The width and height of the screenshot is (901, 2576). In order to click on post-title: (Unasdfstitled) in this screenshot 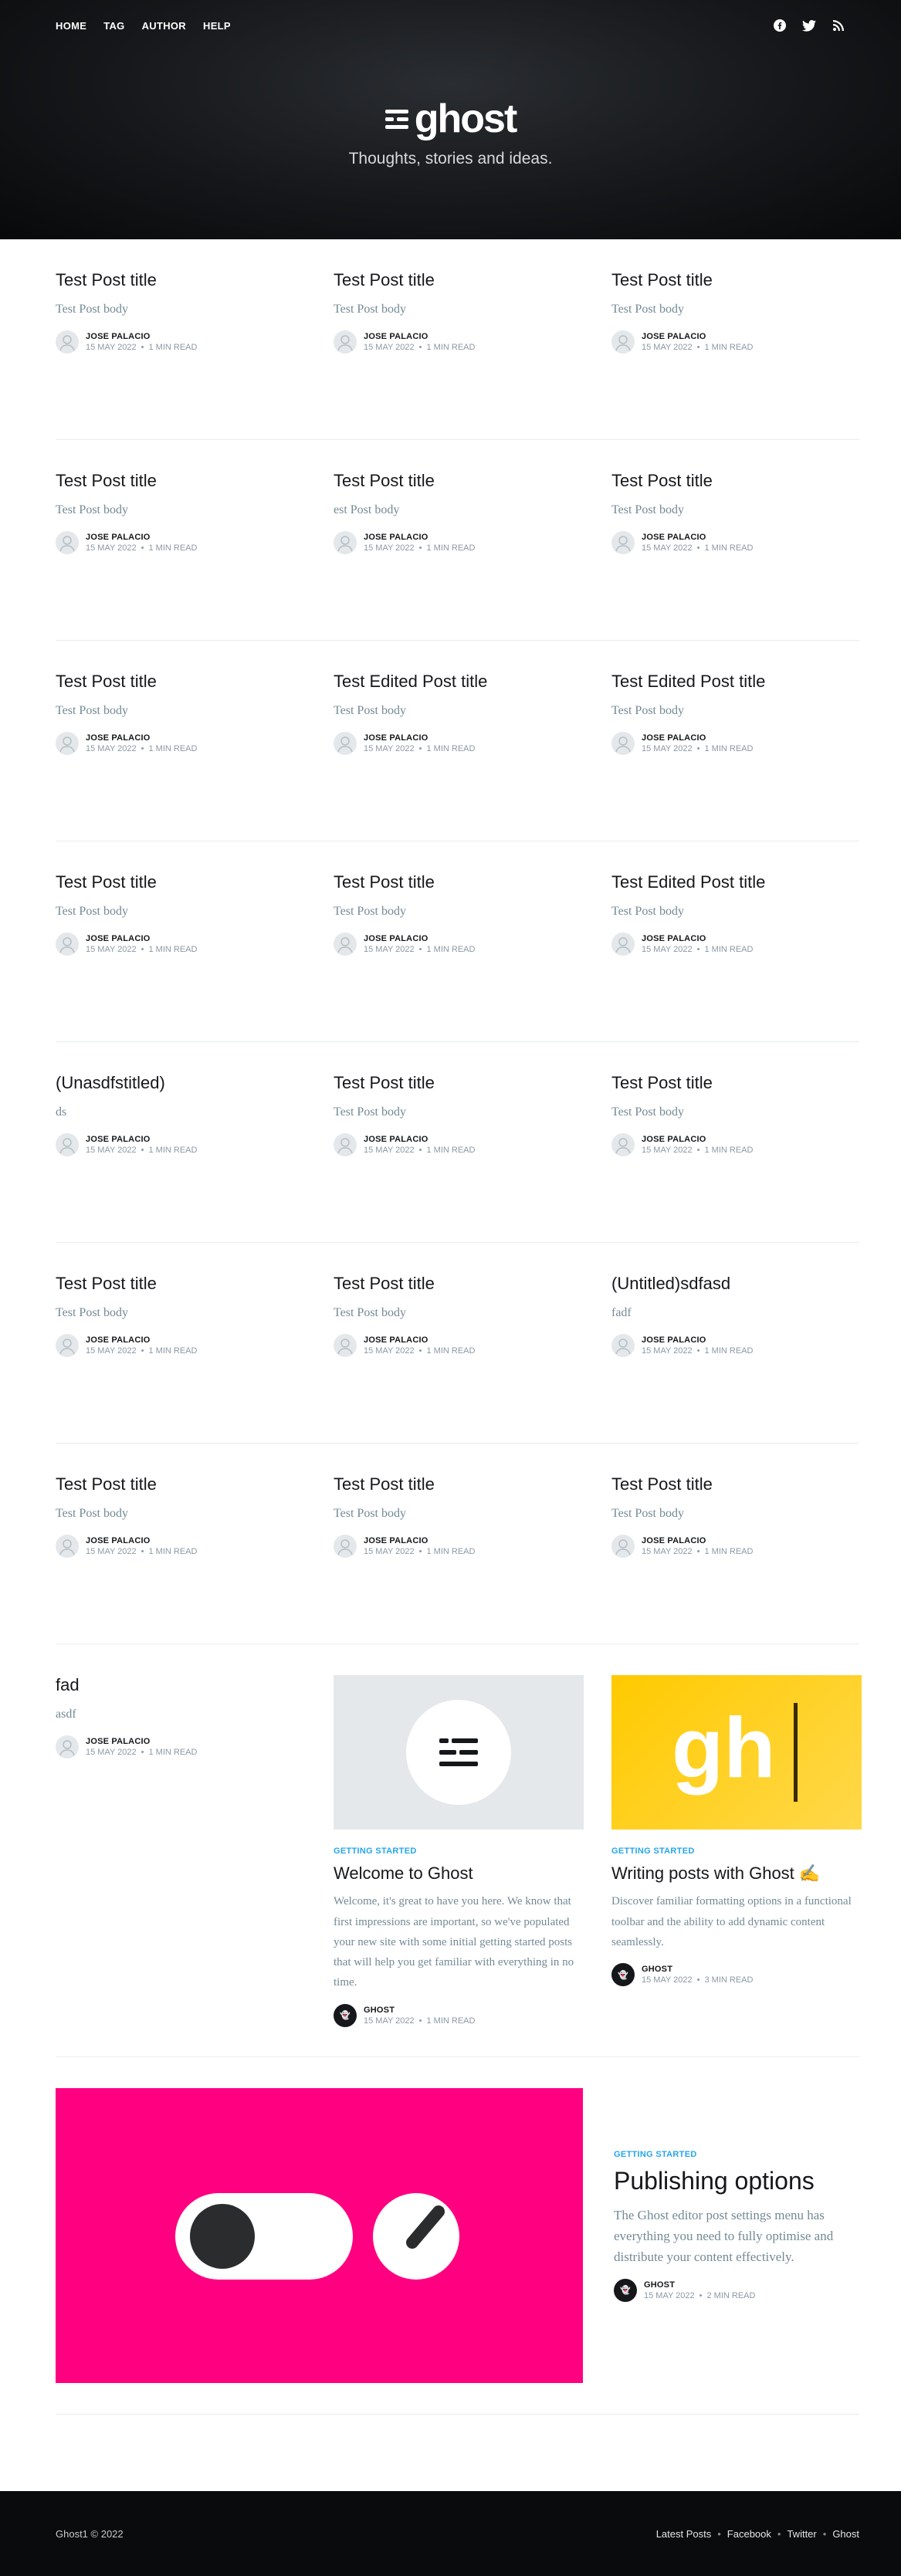, I will do `click(181, 1083)`.